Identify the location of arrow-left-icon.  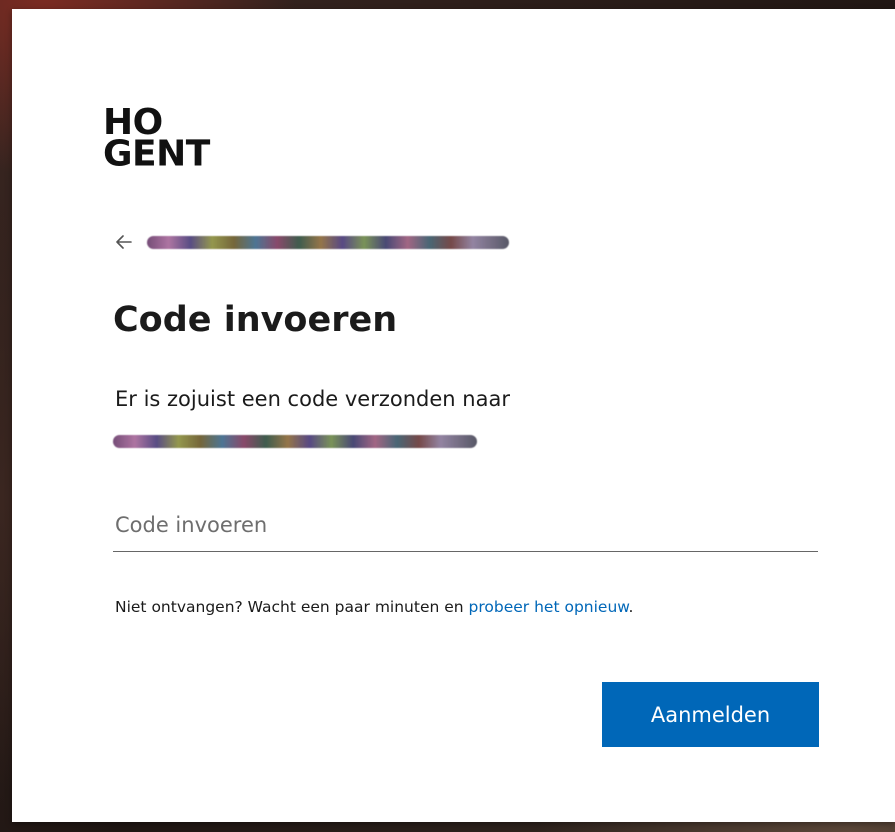
(124, 242).